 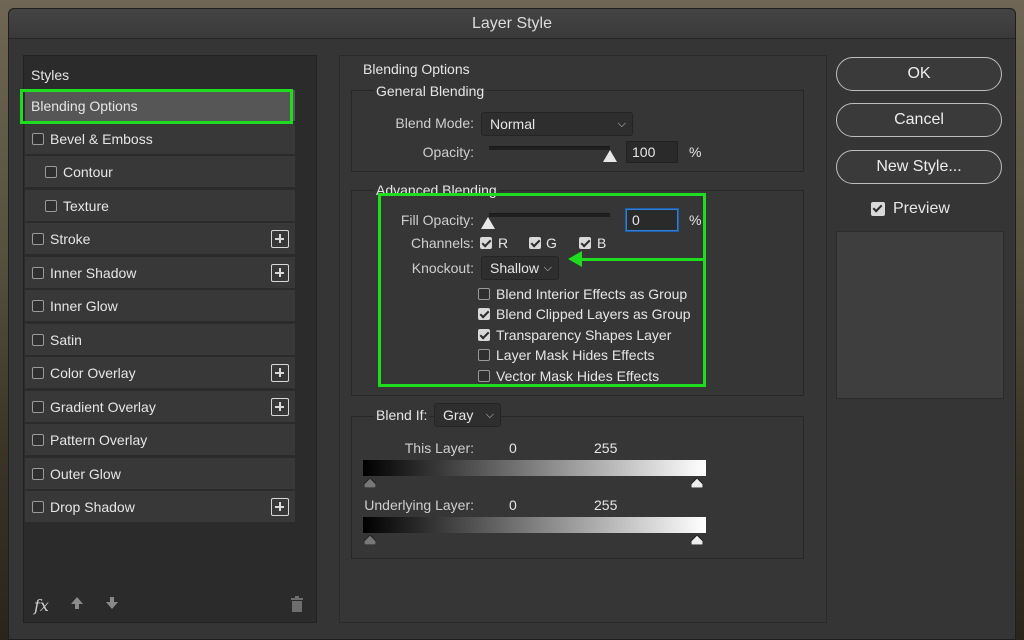 I want to click on cancel-button: Cancel, so click(x=919, y=120).